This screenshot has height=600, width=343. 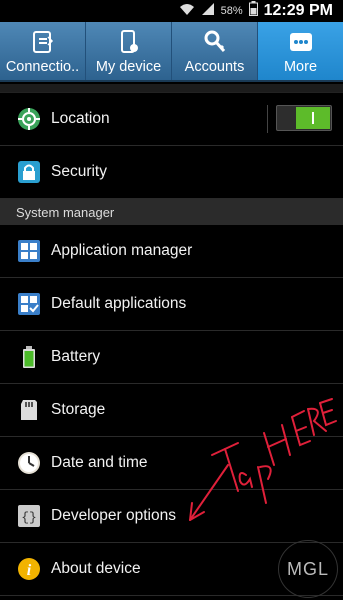 What do you see at coordinates (122, 250) in the screenshot?
I see `setting-label: Application manager` at bounding box center [122, 250].